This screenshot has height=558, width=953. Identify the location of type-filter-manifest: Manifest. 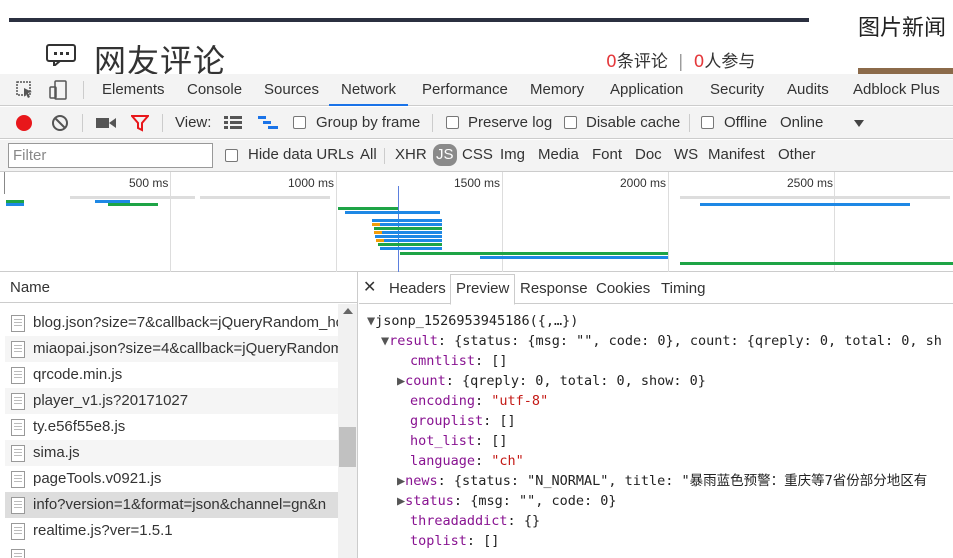
(736, 154).